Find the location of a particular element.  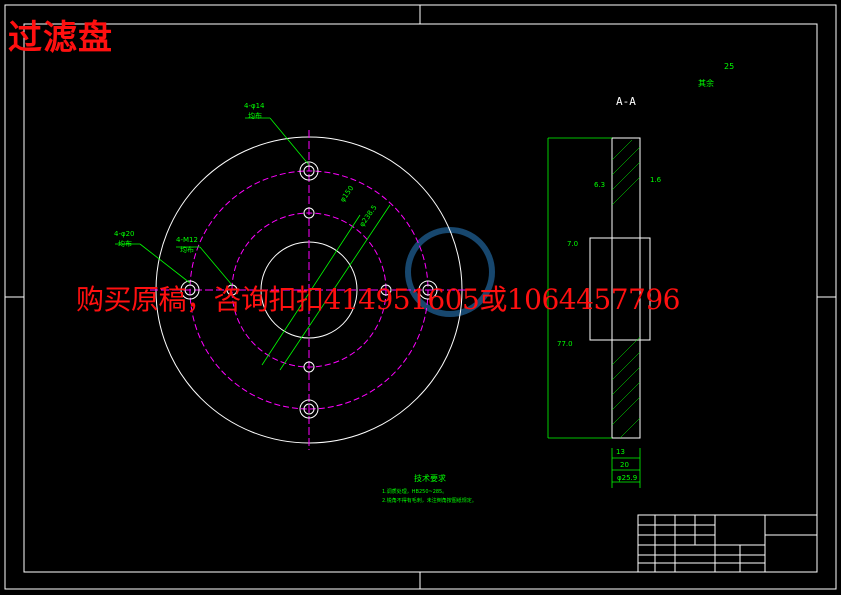

tech-note-2: 2.锐角不得有毛刺，未注倒角按图纸规定。 is located at coordinates (429, 501).